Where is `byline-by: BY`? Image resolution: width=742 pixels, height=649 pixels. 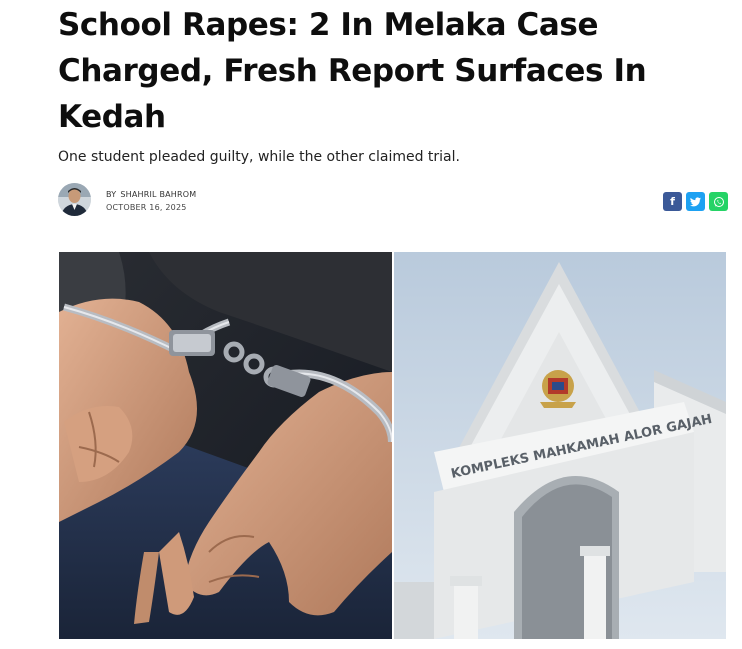 byline-by: BY is located at coordinates (111, 194).